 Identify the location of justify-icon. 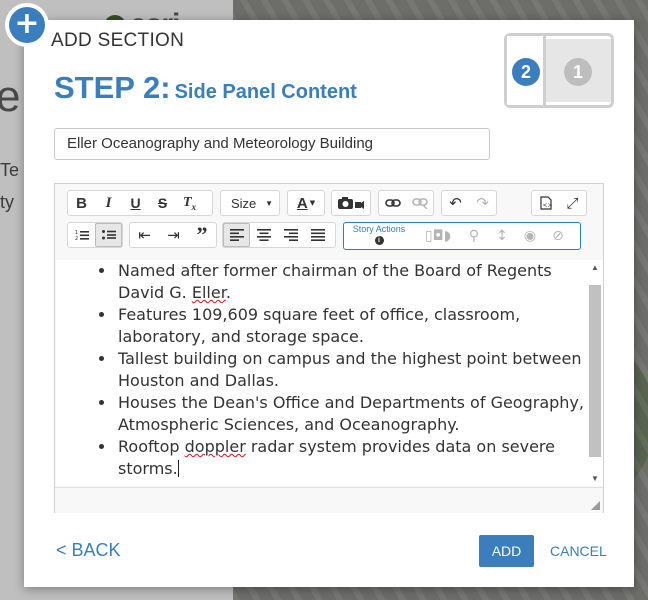
(317, 235).